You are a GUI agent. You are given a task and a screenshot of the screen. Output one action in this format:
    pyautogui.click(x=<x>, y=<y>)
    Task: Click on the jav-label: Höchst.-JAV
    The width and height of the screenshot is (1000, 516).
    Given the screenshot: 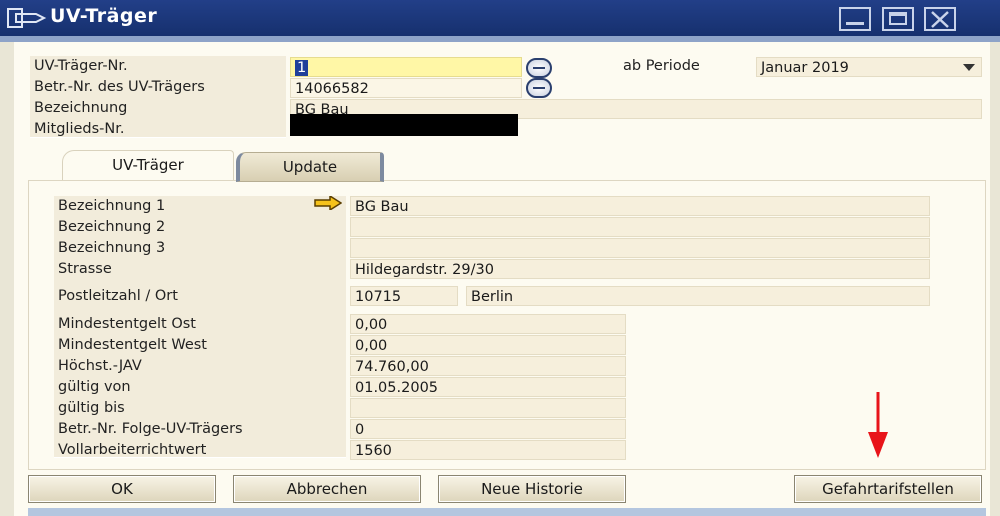 What is the action you would take?
    pyautogui.click(x=100, y=366)
    